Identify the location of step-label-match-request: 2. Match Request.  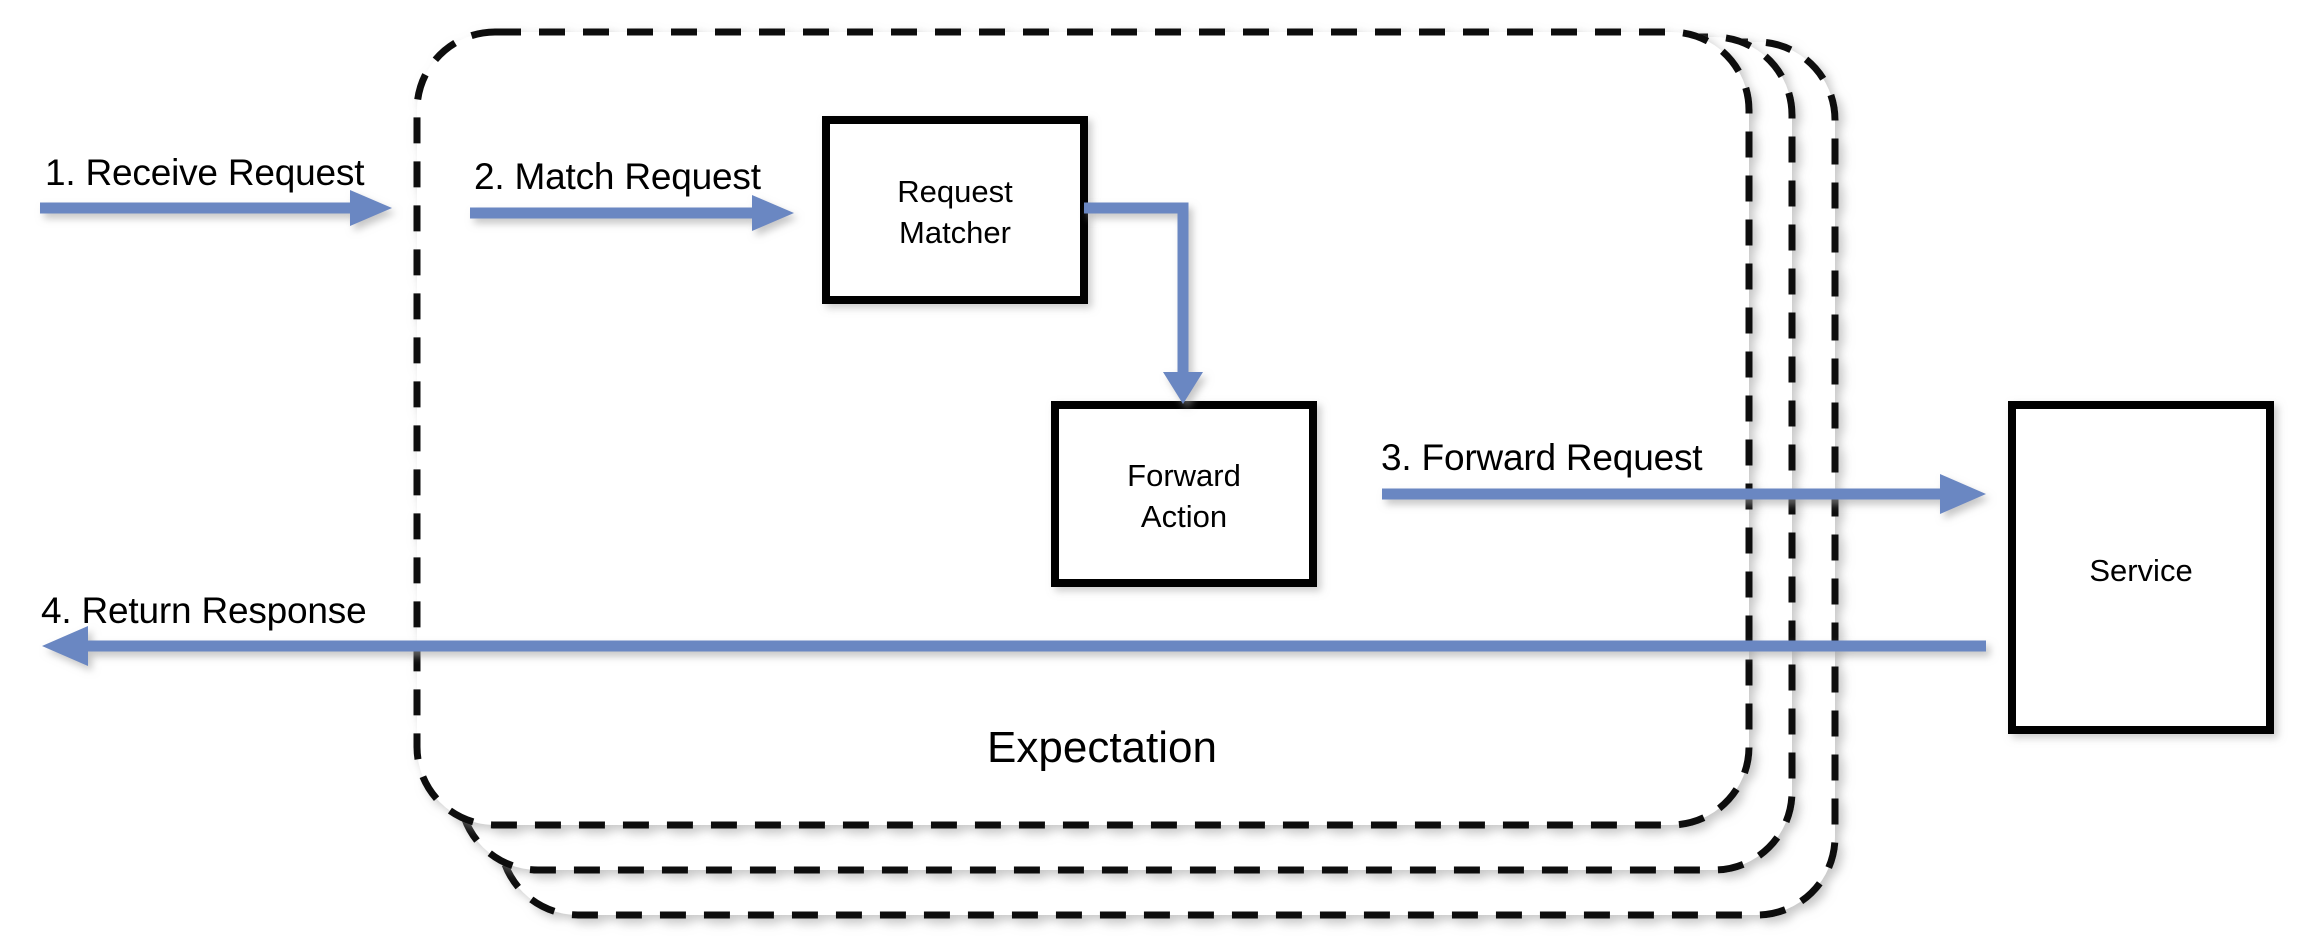
(617, 176).